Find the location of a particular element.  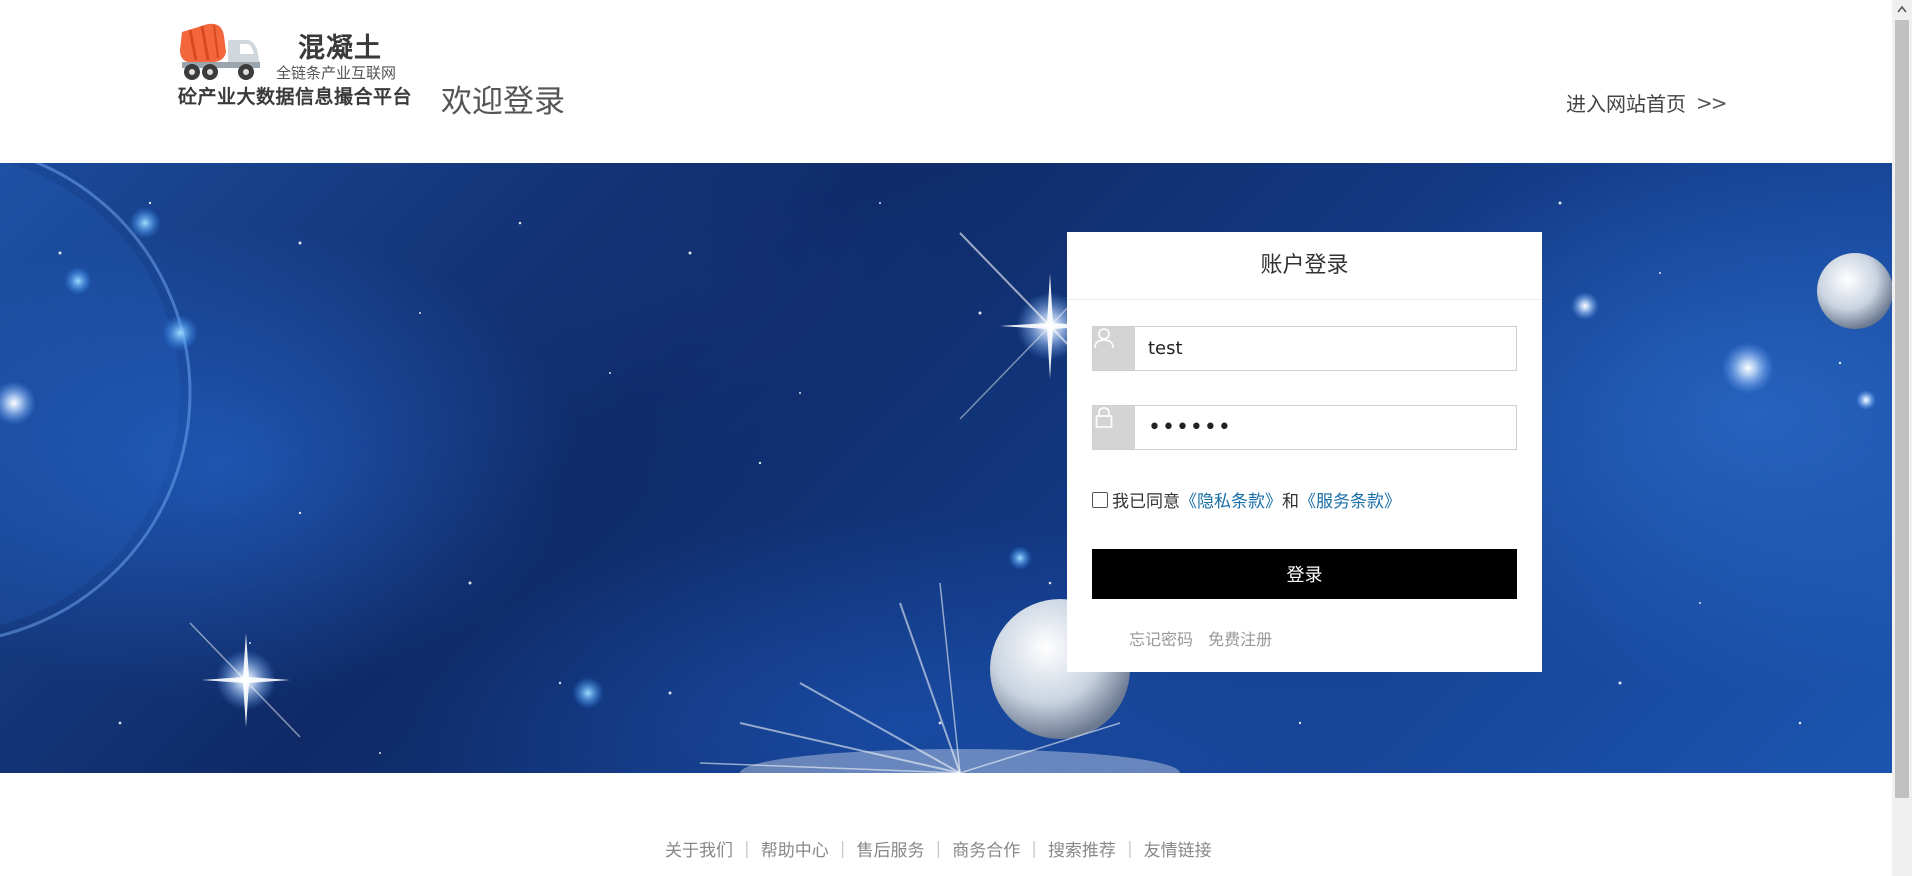

password-field is located at coordinates (1304, 427).